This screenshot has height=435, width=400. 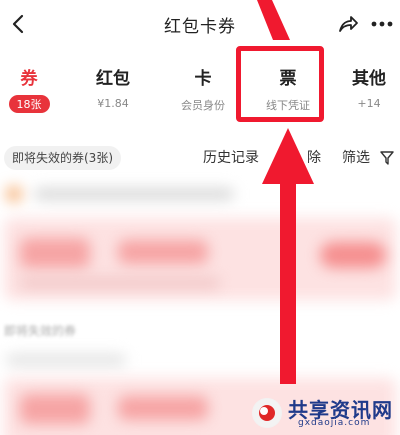 I want to click on section-label: 即将失效的券, so click(x=40, y=331).